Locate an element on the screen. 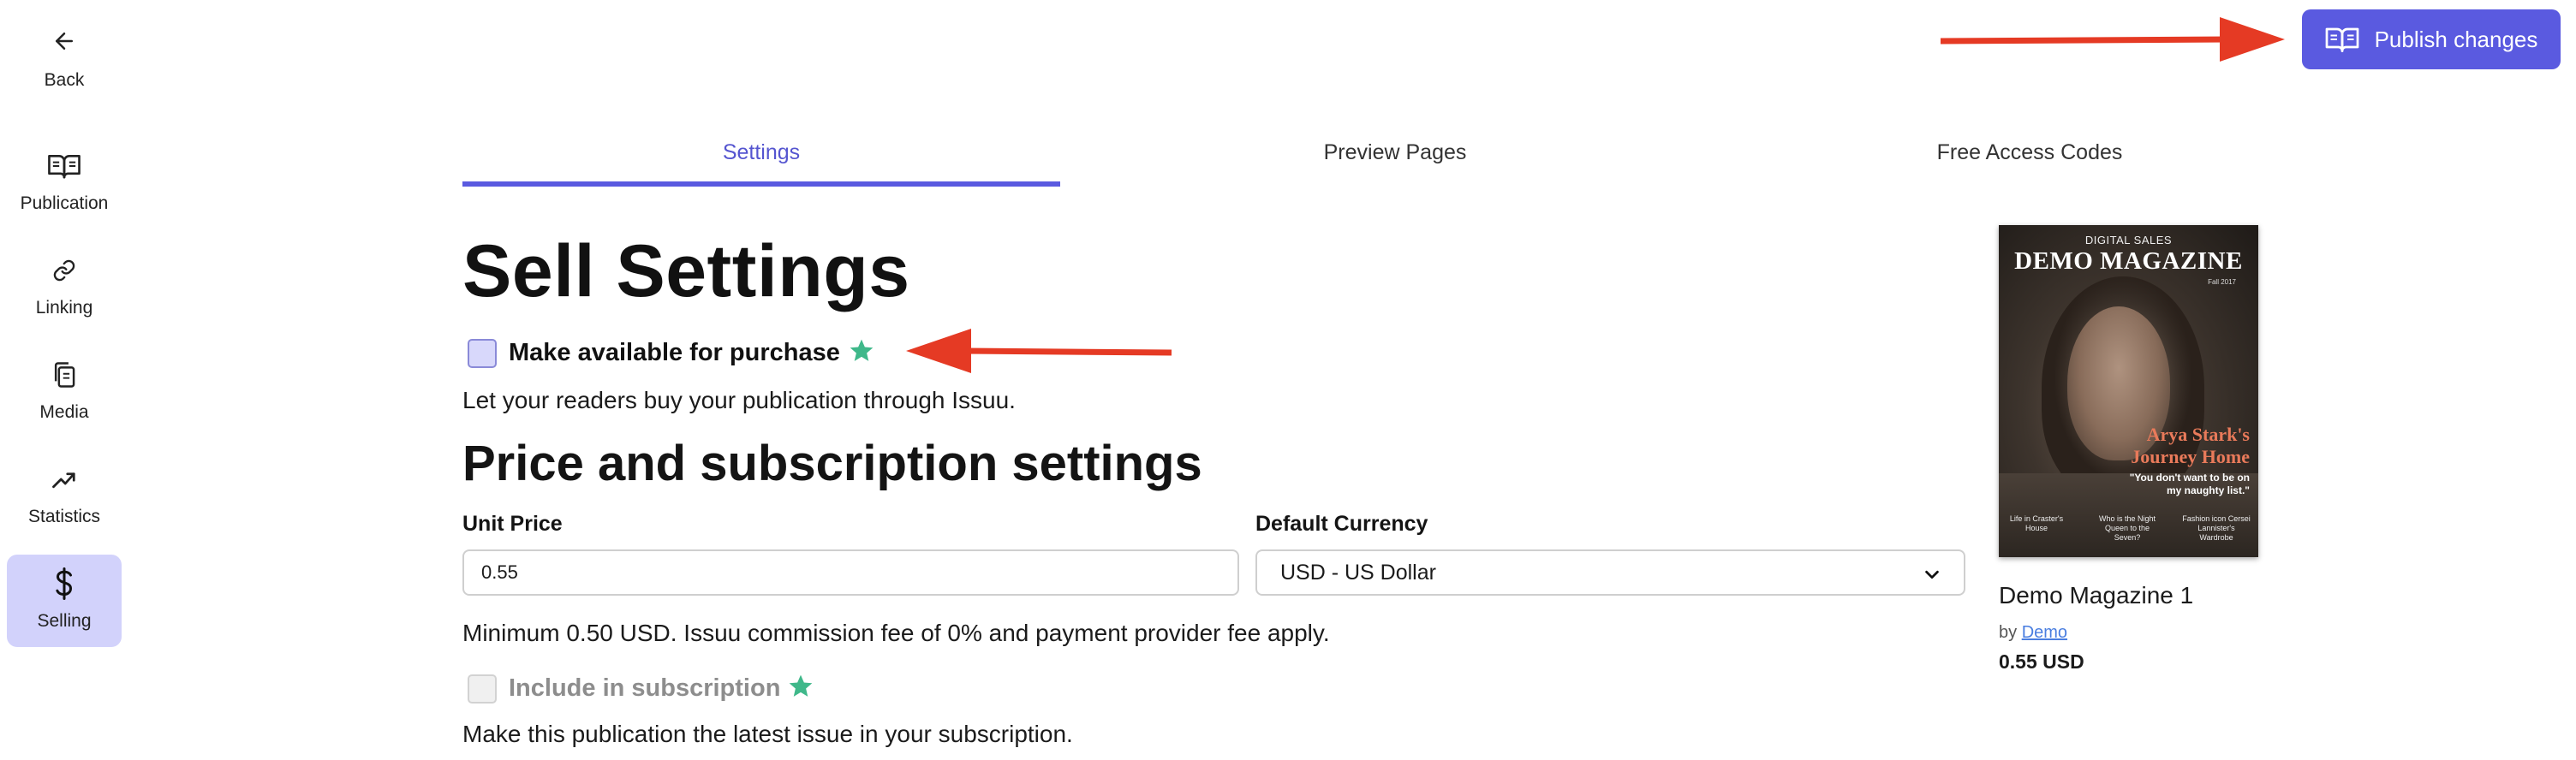 Image resolution: width=2576 pixels, height=760 pixels. sidebar-item-label: Media is located at coordinates (64, 412).